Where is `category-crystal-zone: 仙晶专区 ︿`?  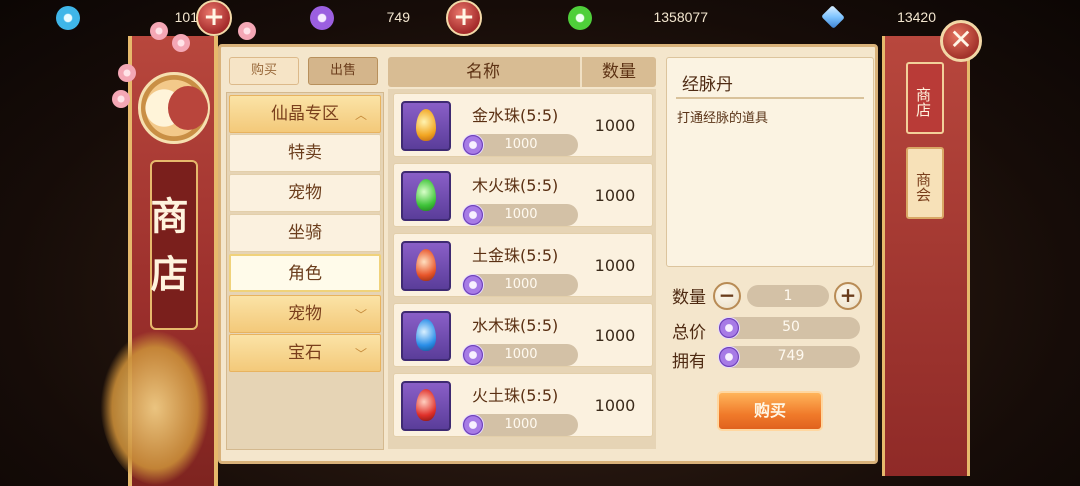
category-crystal-zone: 仙晶专区 ︿ is located at coordinates (305, 114).